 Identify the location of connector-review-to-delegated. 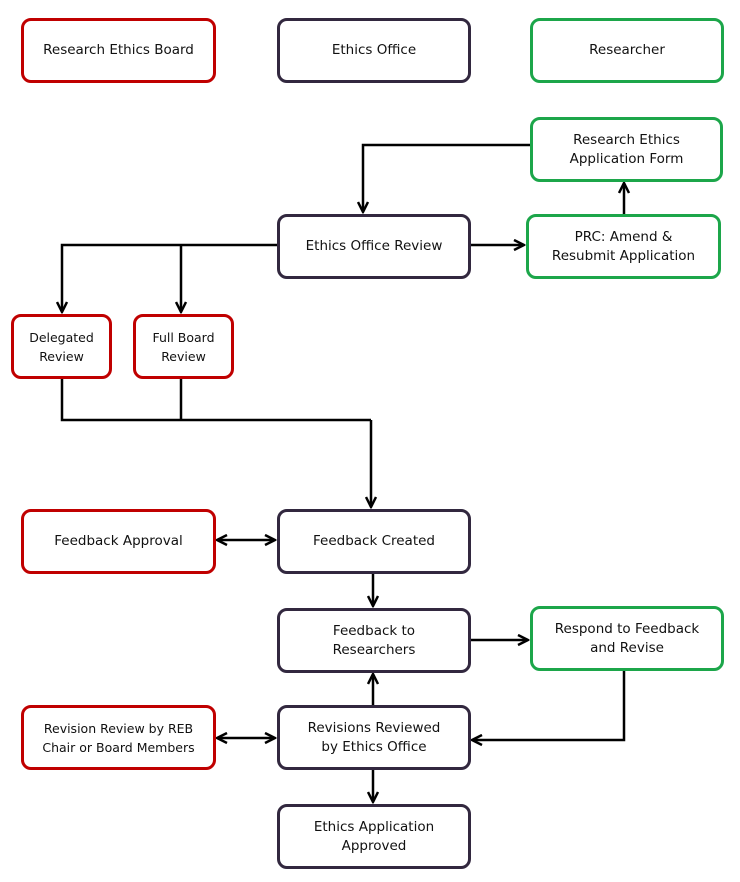
(169, 277).